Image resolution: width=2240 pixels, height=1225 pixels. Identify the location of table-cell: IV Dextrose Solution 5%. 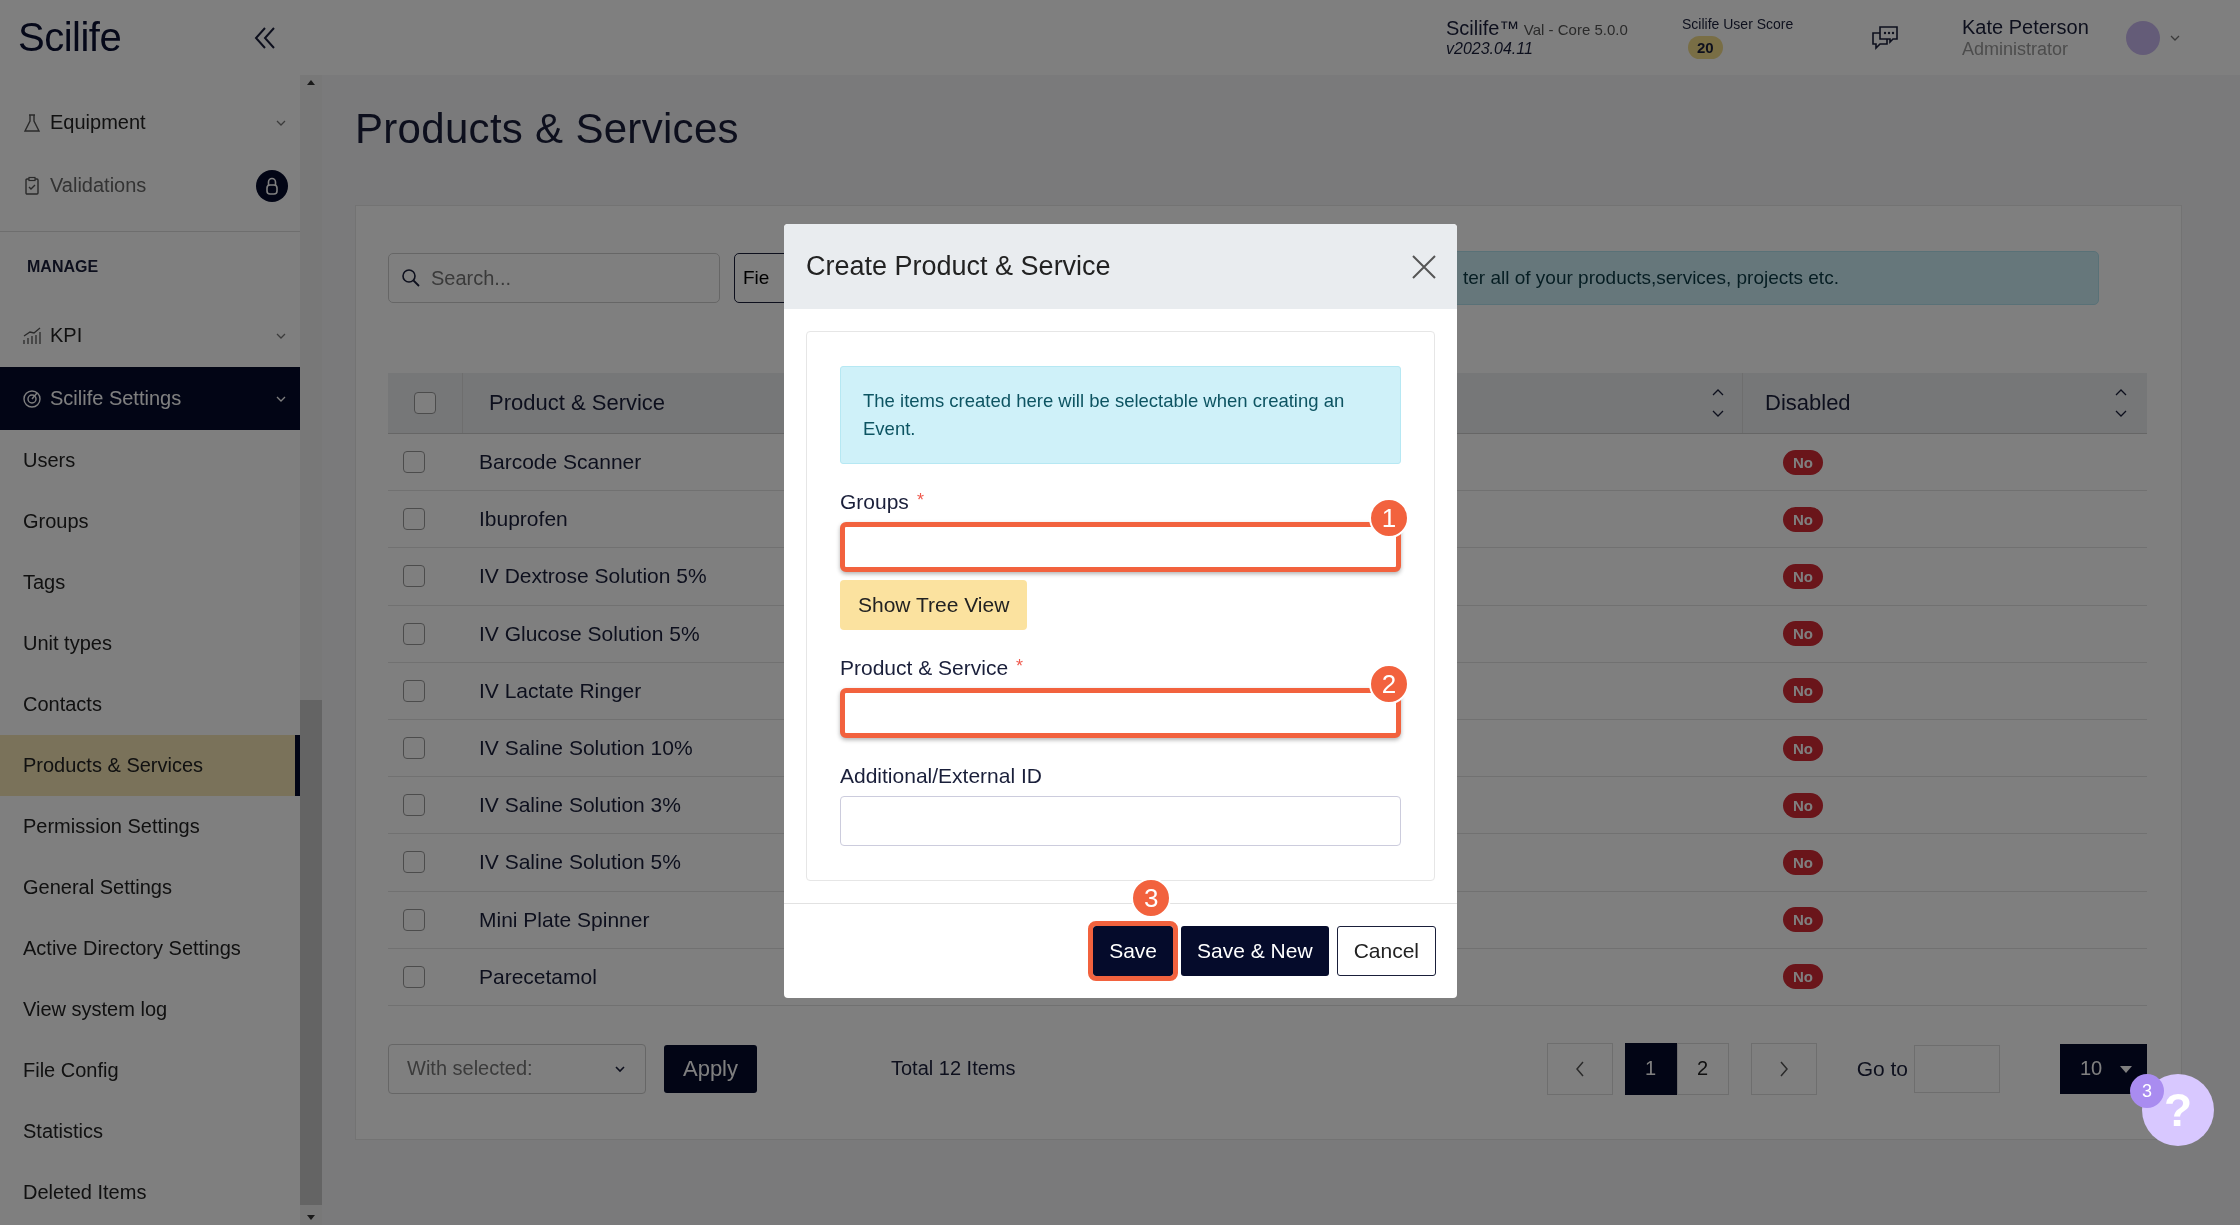
(593, 576).